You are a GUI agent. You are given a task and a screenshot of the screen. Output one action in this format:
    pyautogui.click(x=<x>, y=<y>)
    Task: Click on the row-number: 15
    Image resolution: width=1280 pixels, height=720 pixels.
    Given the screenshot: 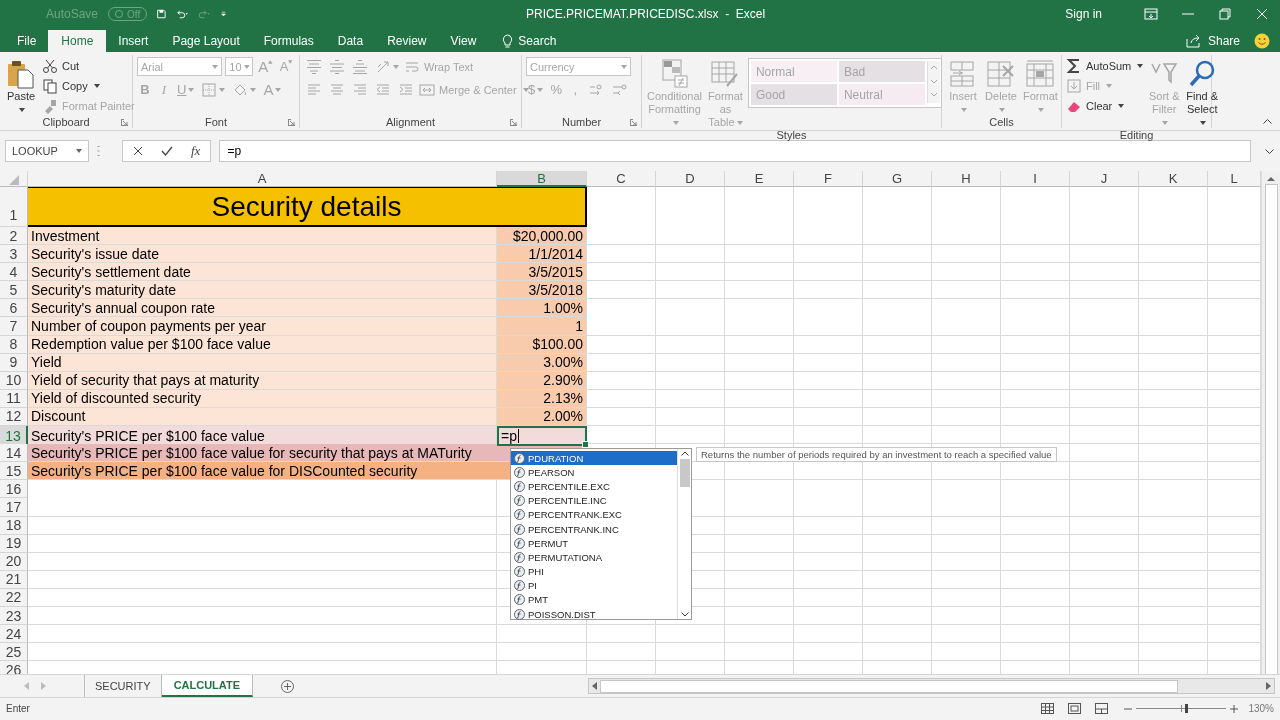 What is the action you would take?
    pyautogui.click(x=14, y=471)
    